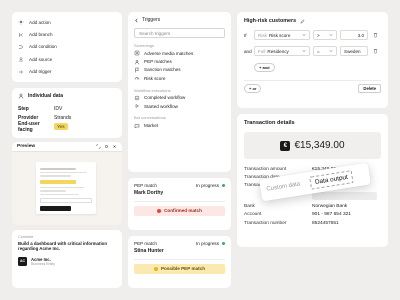 Image resolution: width=400 pixels, height=300 pixels. What do you see at coordinates (21, 47) in the screenshot?
I see `condition-icon` at bounding box center [21, 47].